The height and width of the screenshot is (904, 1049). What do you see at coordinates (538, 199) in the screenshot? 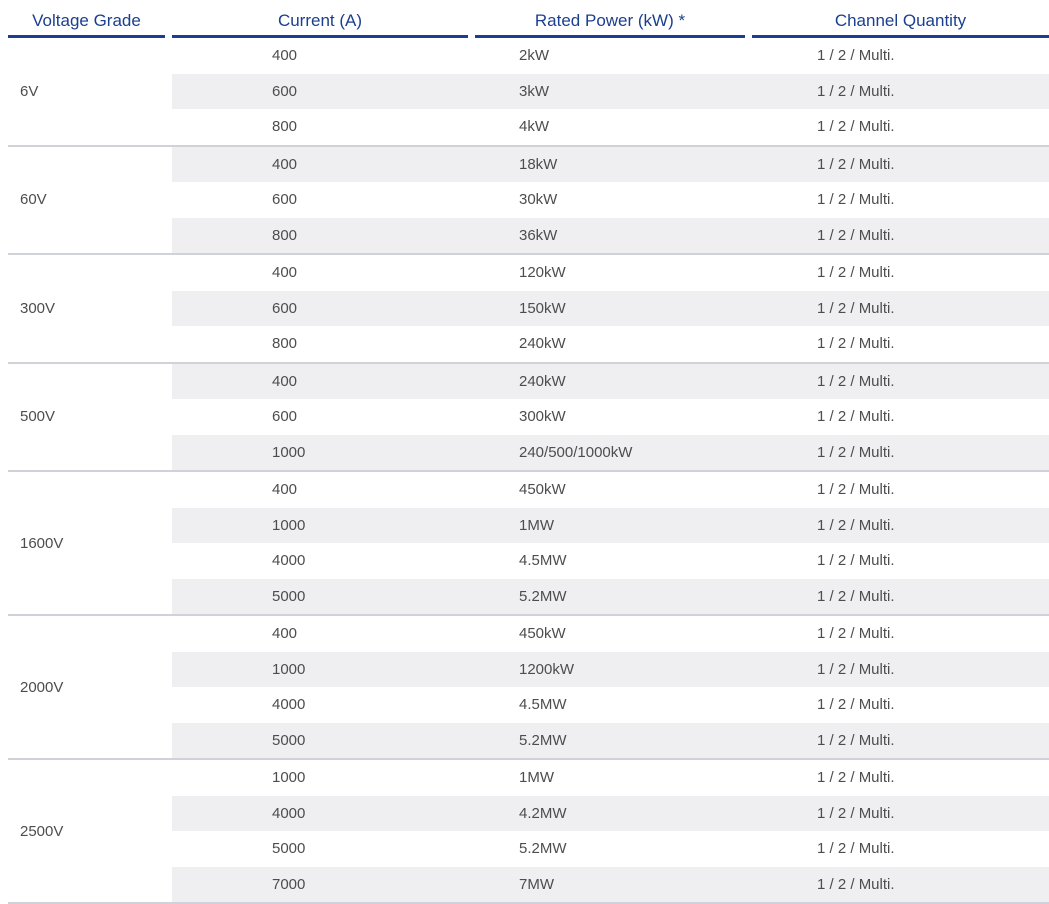
I see `rated-power-cell: 30kW` at bounding box center [538, 199].